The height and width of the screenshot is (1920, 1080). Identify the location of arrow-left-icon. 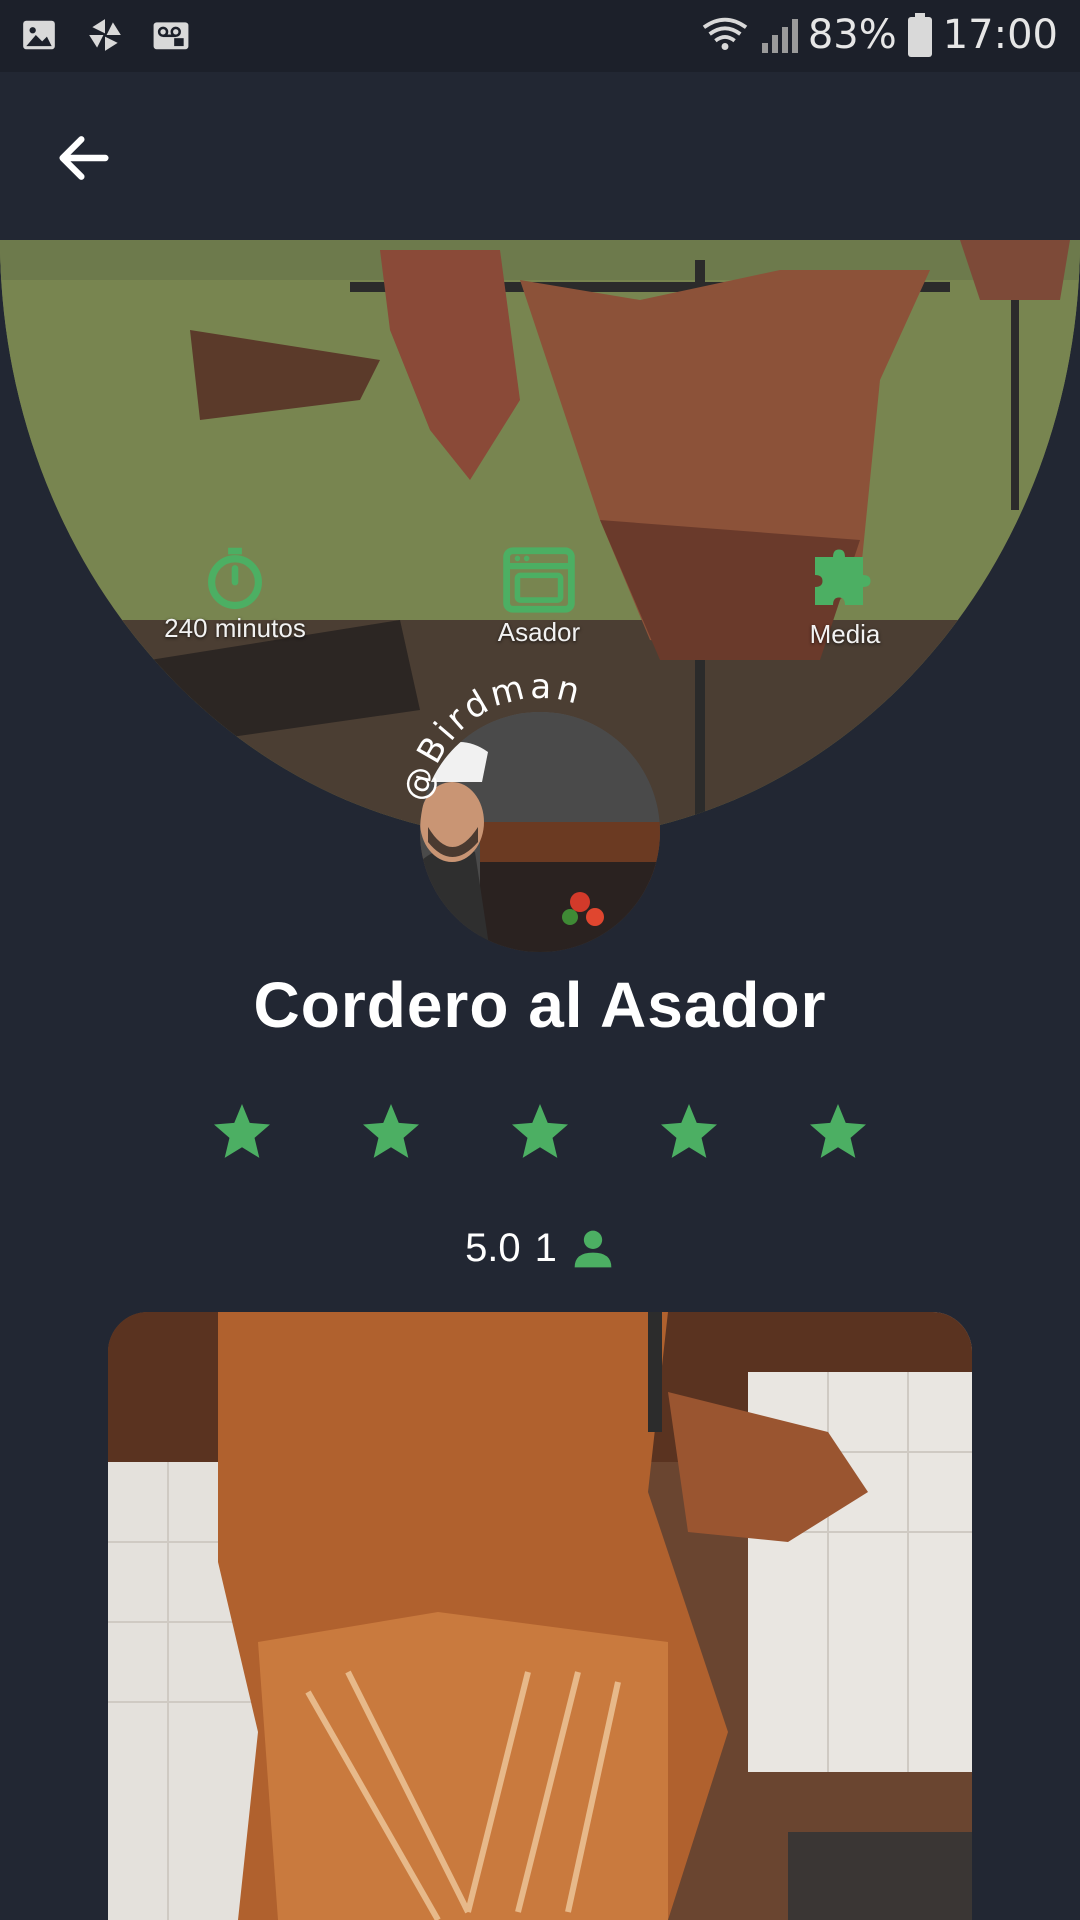
(84, 158).